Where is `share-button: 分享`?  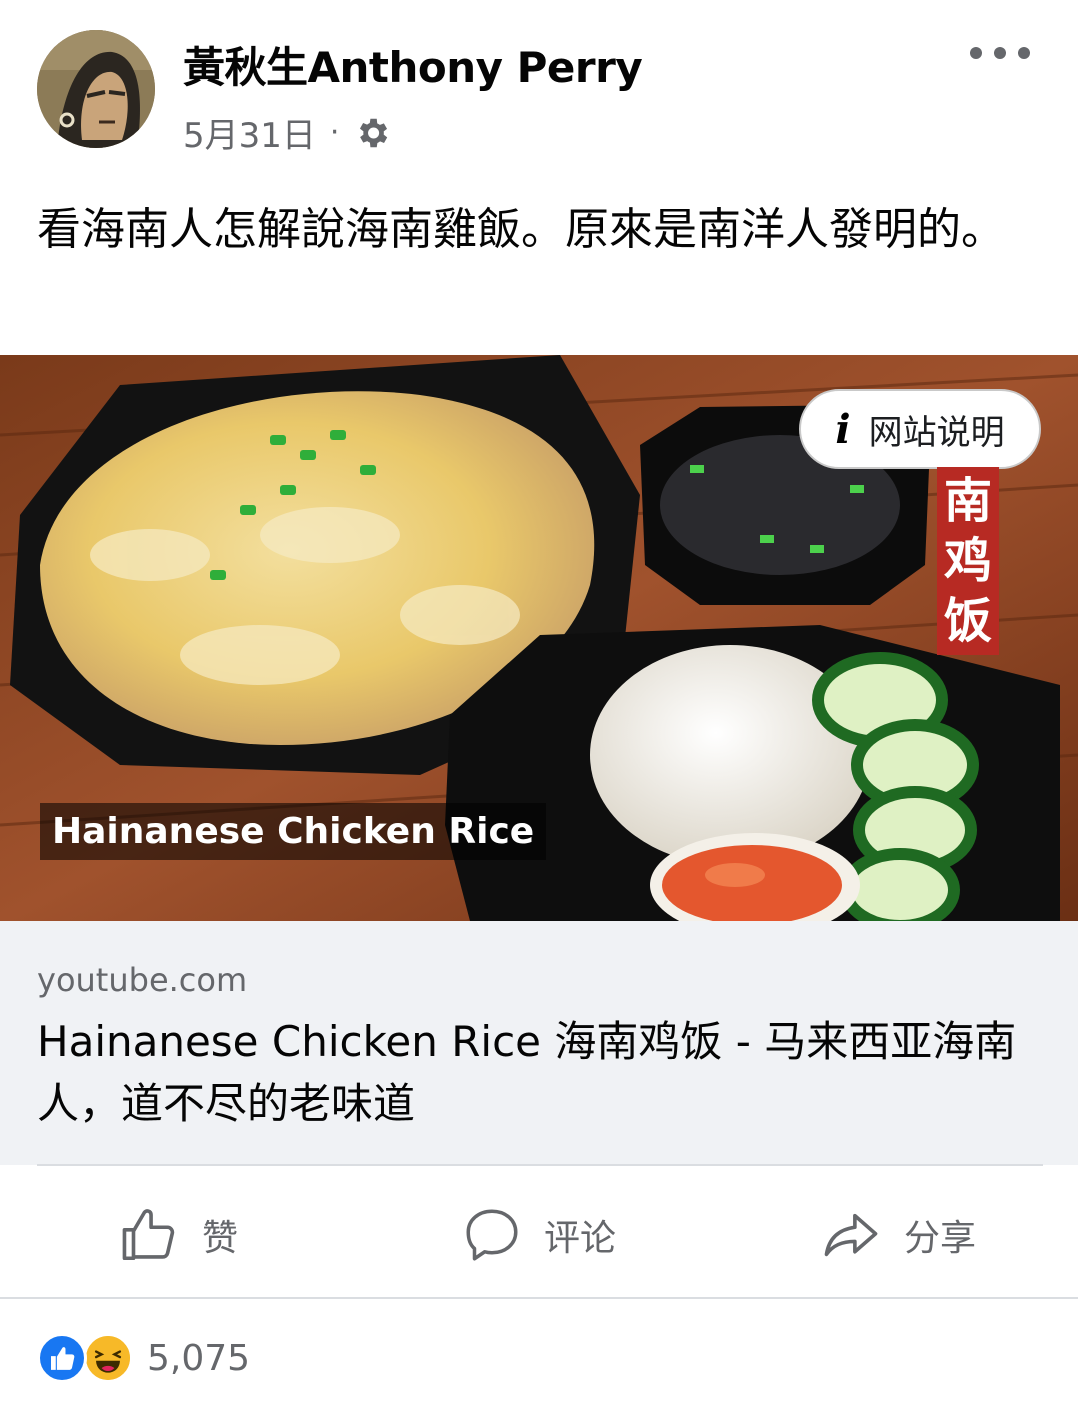
share-button: 分享 is located at coordinates (898, 1235).